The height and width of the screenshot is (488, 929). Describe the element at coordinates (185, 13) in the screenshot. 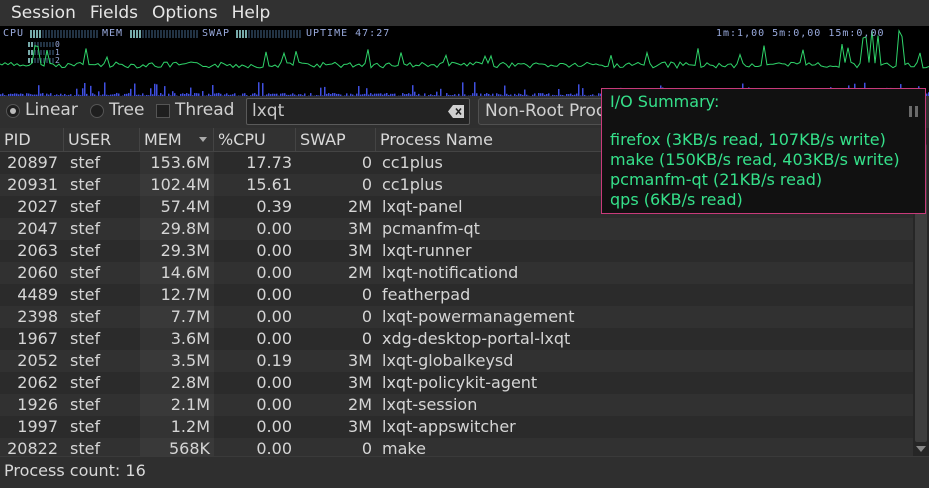

I see `menu-options: Options` at that location.